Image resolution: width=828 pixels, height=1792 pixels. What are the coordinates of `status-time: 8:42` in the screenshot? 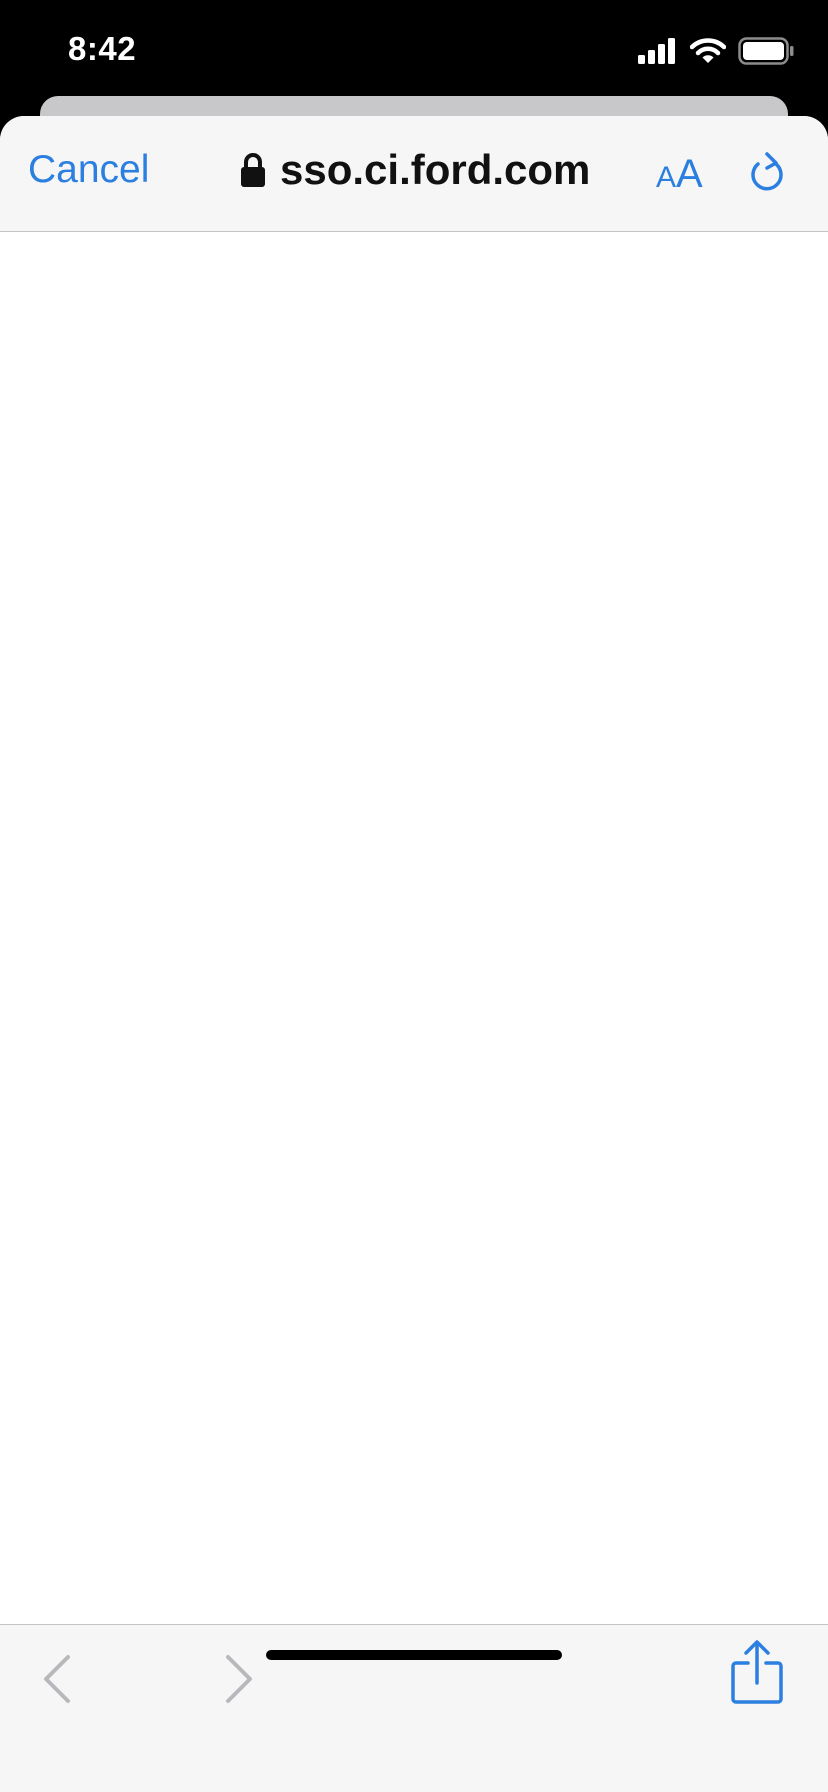 It's located at (102, 48).